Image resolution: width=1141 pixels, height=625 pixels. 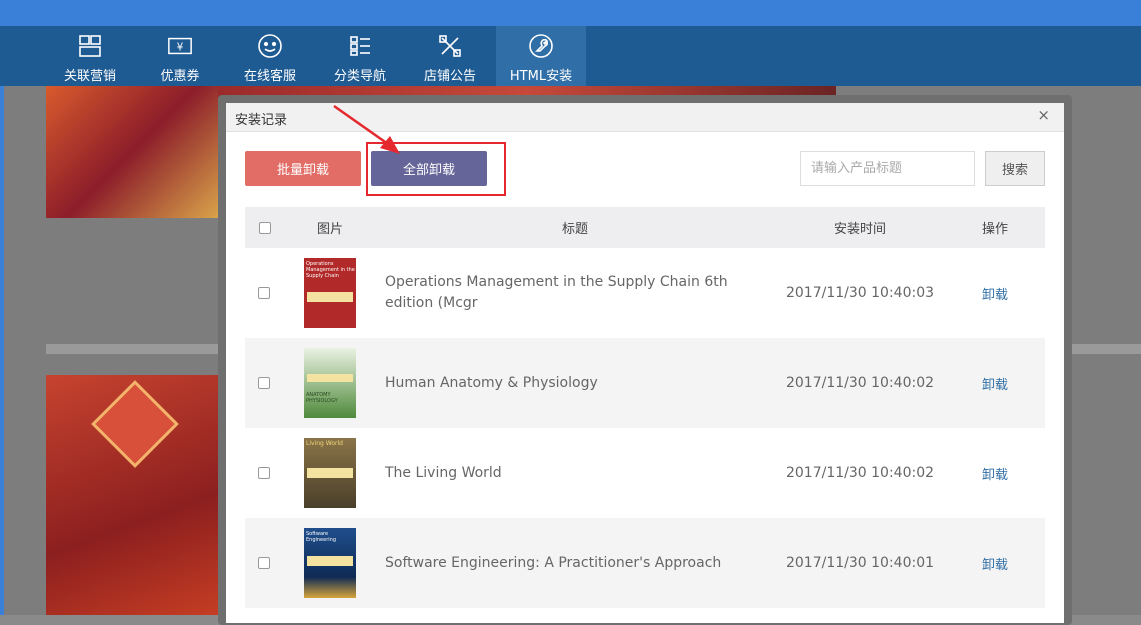 What do you see at coordinates (261, 120) in the screenshot?
I see `dialog-title: 安装记录` at bounding box center [261, 120].